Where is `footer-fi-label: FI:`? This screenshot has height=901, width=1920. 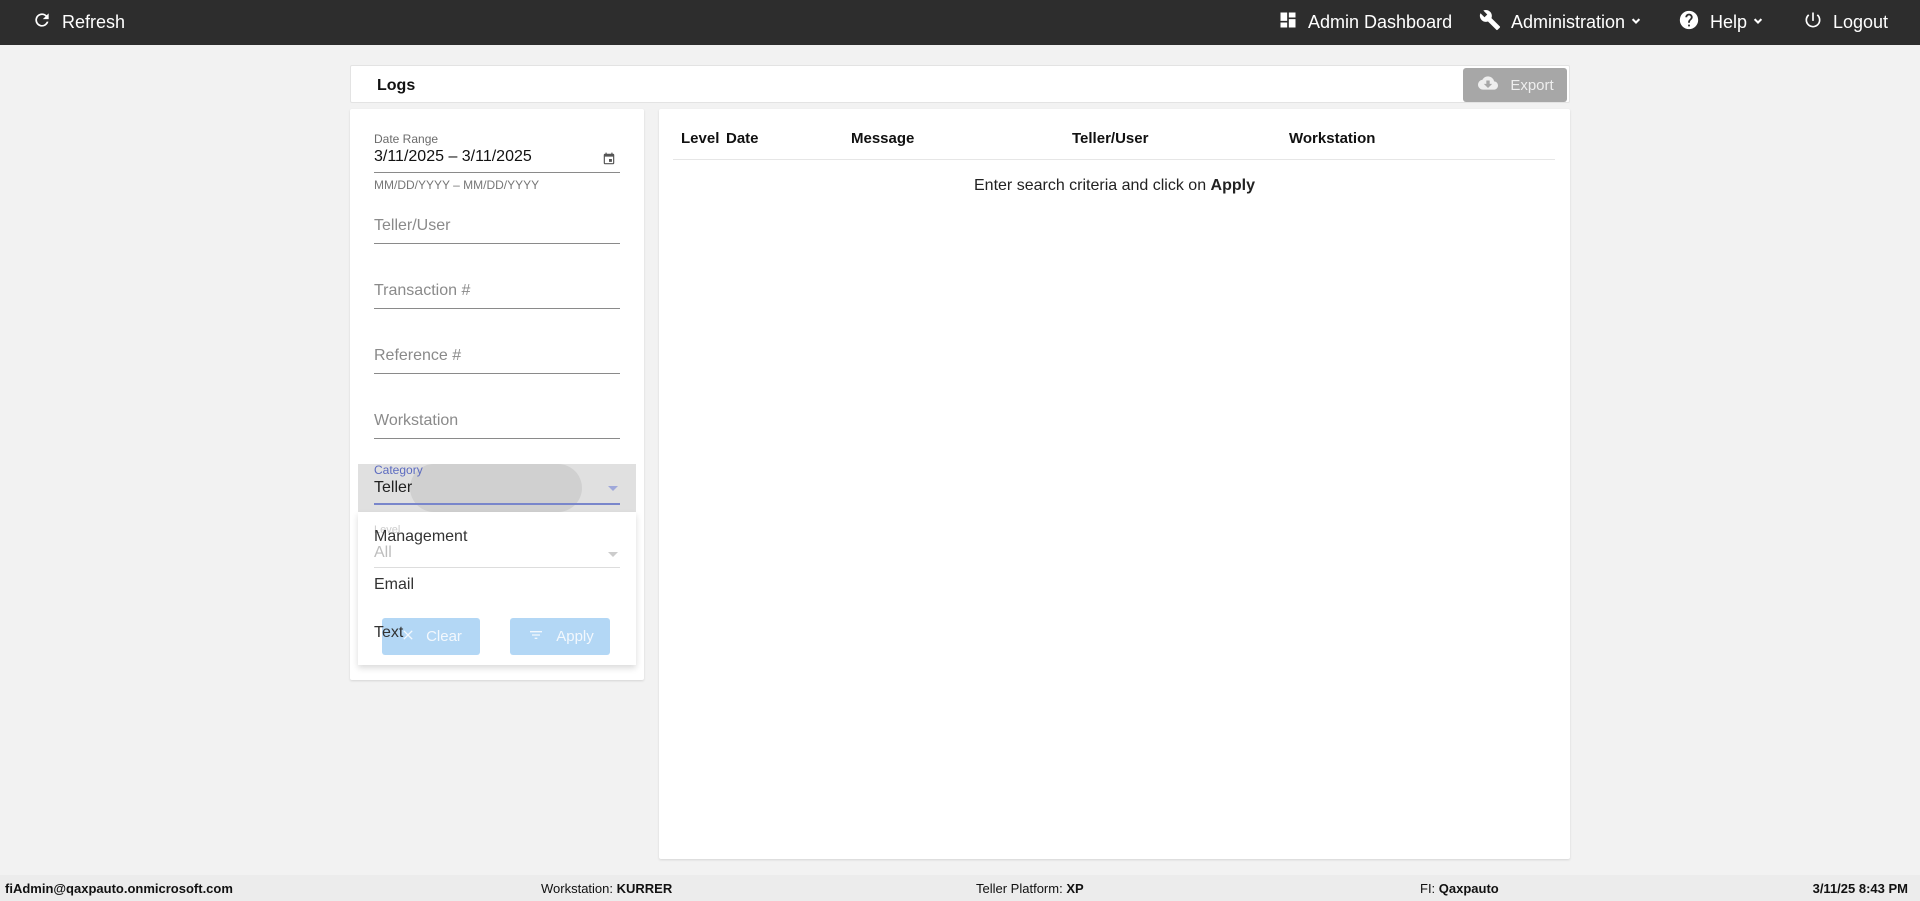
footer-fi-label: FI: is located at coordinates (1429, 888).